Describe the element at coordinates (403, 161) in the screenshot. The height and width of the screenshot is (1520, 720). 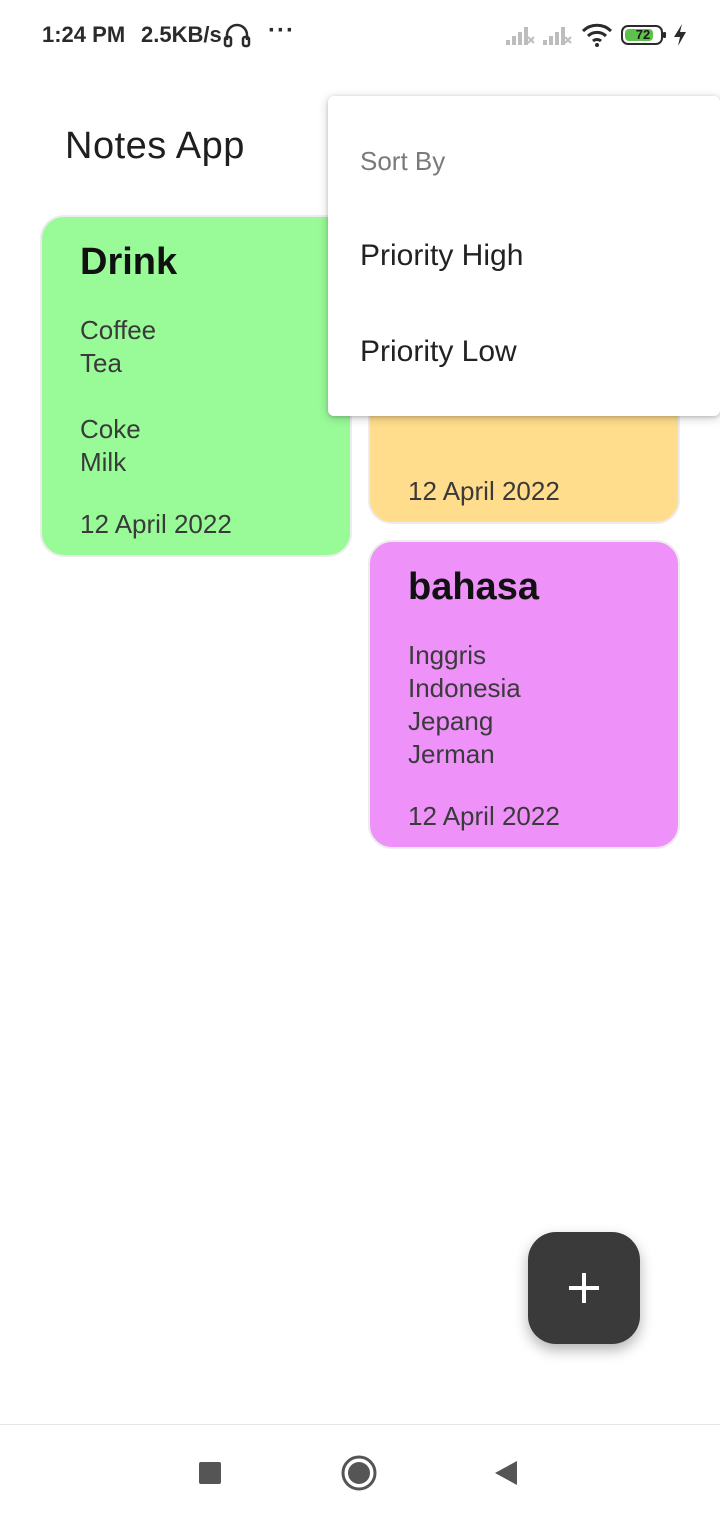
I see `sort-menu-header: Sort By` at that location.